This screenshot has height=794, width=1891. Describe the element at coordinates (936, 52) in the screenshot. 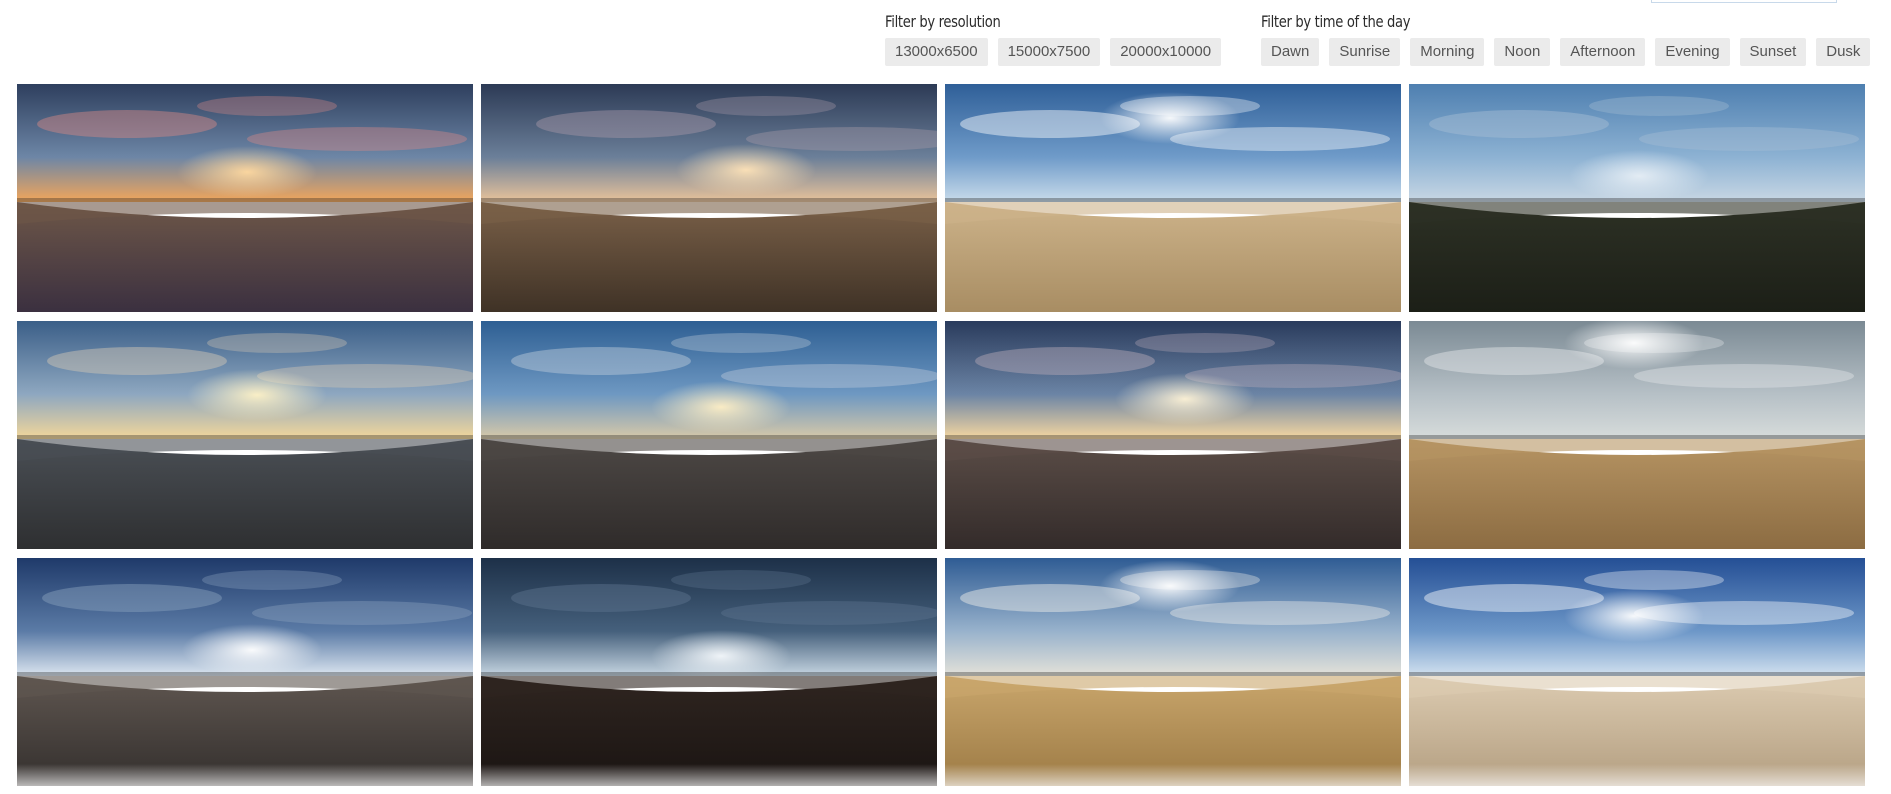

I see `filter-resolution-13000x6500: 13000x6500` at that location.